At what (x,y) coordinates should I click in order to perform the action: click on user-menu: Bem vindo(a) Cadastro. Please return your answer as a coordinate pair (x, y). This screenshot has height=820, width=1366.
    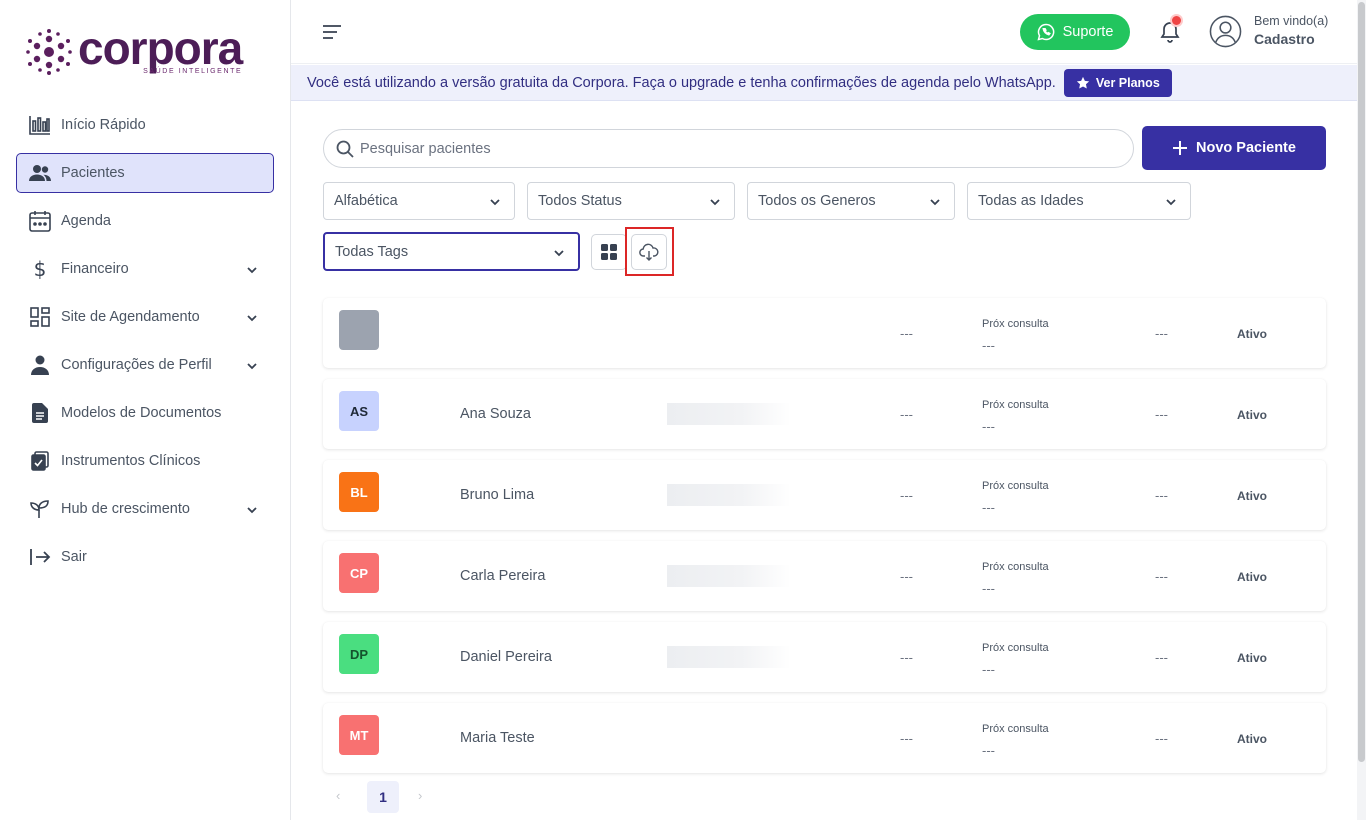
    Looking at the image, I should click on (1268, 31).